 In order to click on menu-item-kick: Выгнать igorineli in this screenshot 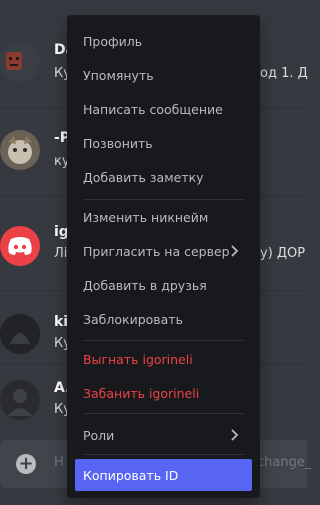, I will do `click(163, 359)`.